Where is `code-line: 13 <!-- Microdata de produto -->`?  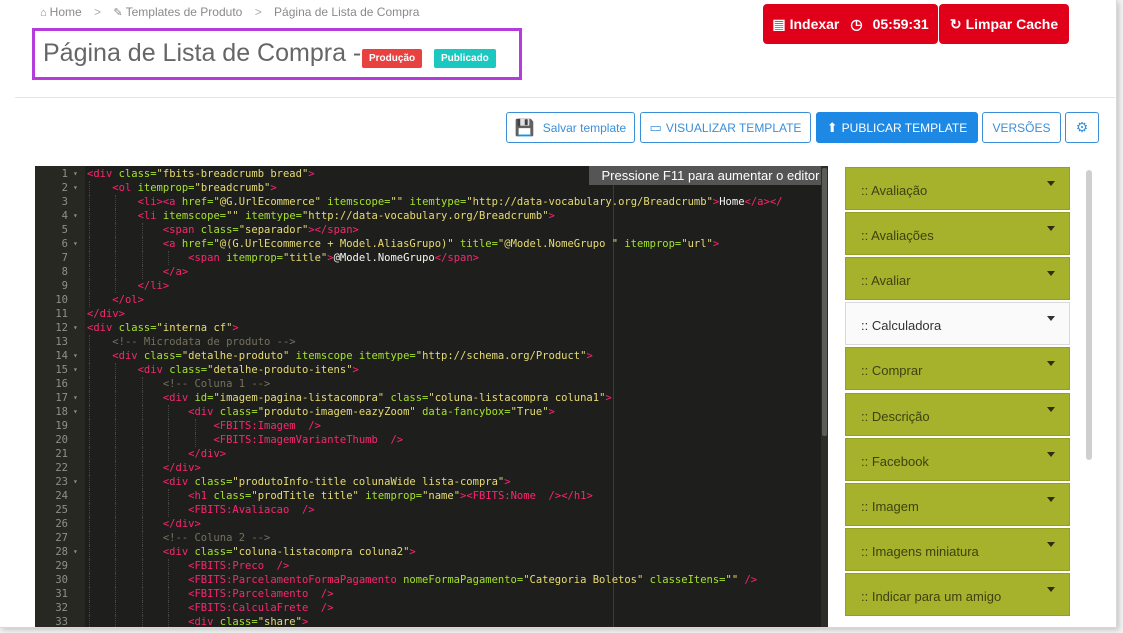 code-line: 13 <!-- Microdata de produto --> is located at coordinates (431, 342).